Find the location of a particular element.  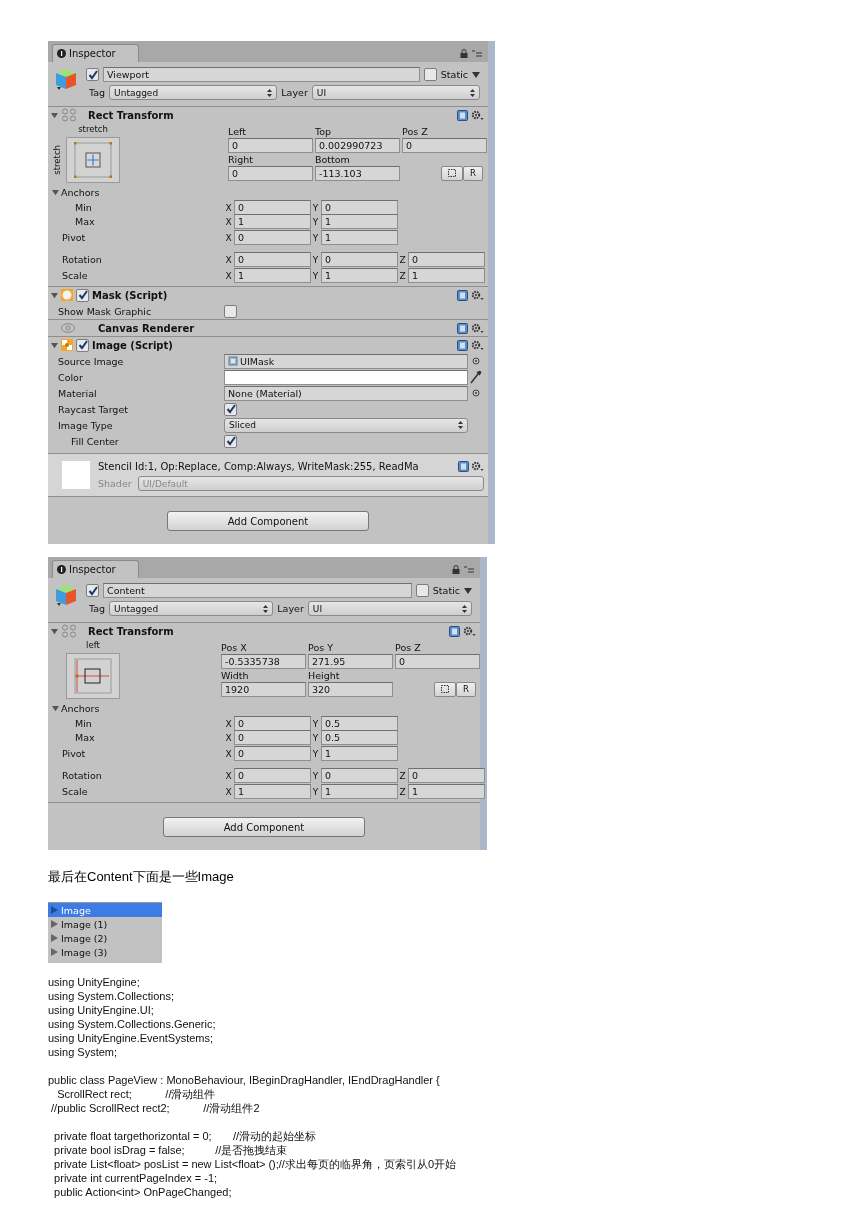

name-field: Content is located at coordinates (257, 590).